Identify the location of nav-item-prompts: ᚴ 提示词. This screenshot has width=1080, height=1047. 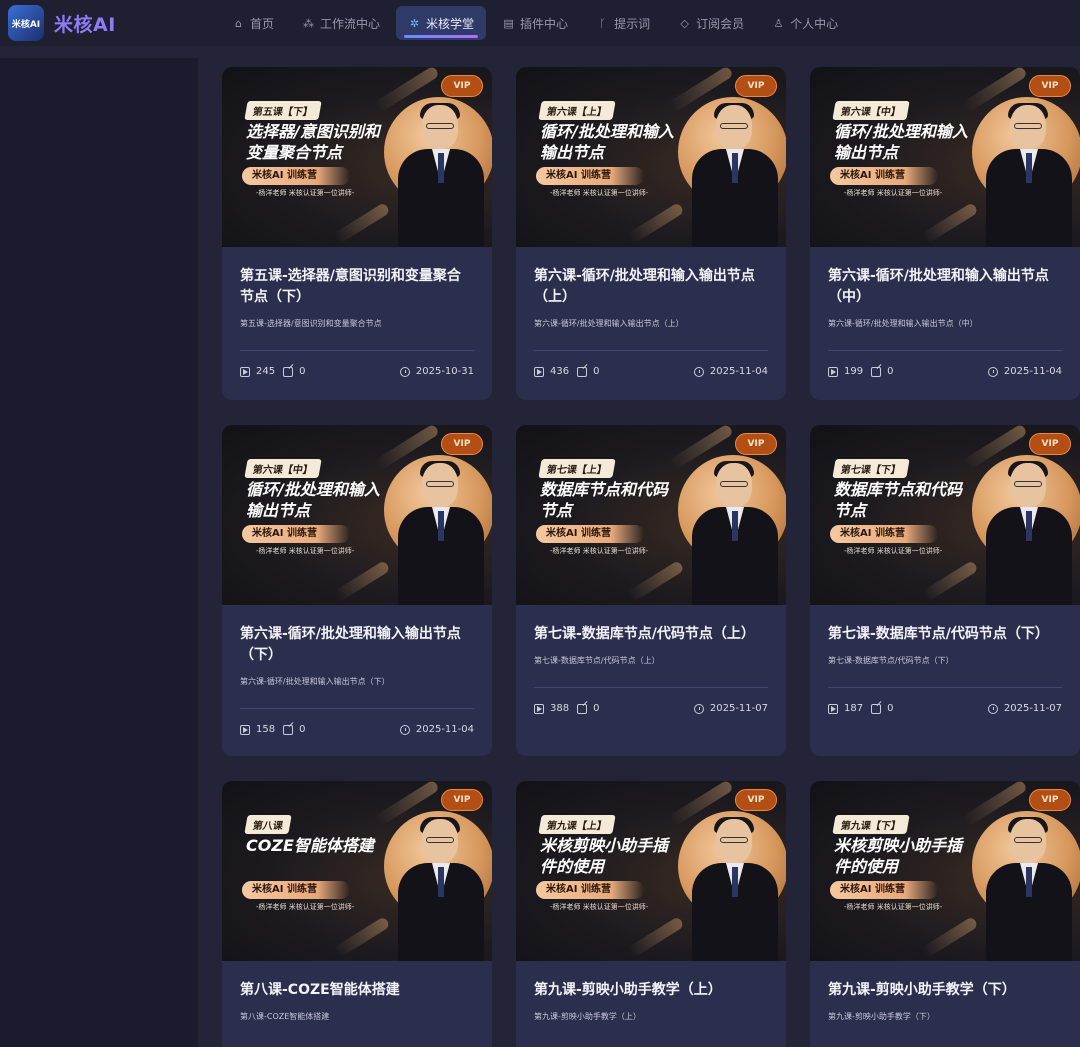
(623, 23).